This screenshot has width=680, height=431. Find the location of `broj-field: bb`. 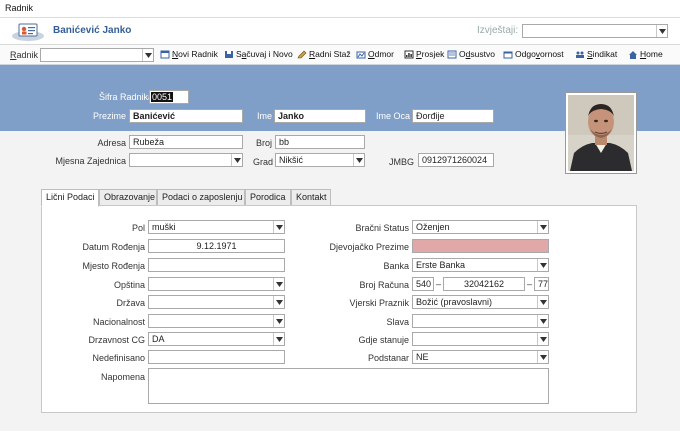

broj-field: bb is located at coordinates (320, 142).